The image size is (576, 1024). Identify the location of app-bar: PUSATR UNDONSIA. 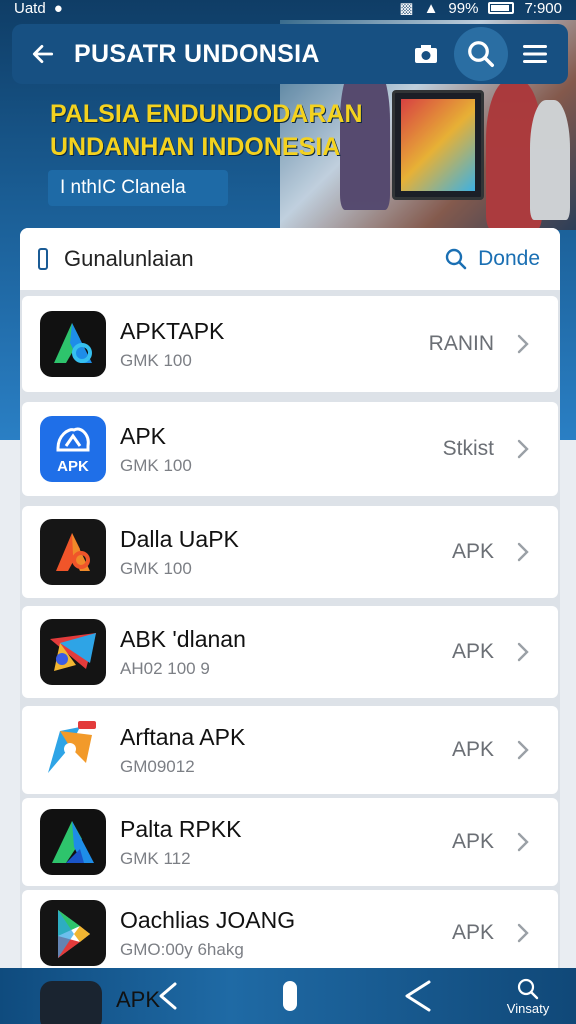
(290, 54).